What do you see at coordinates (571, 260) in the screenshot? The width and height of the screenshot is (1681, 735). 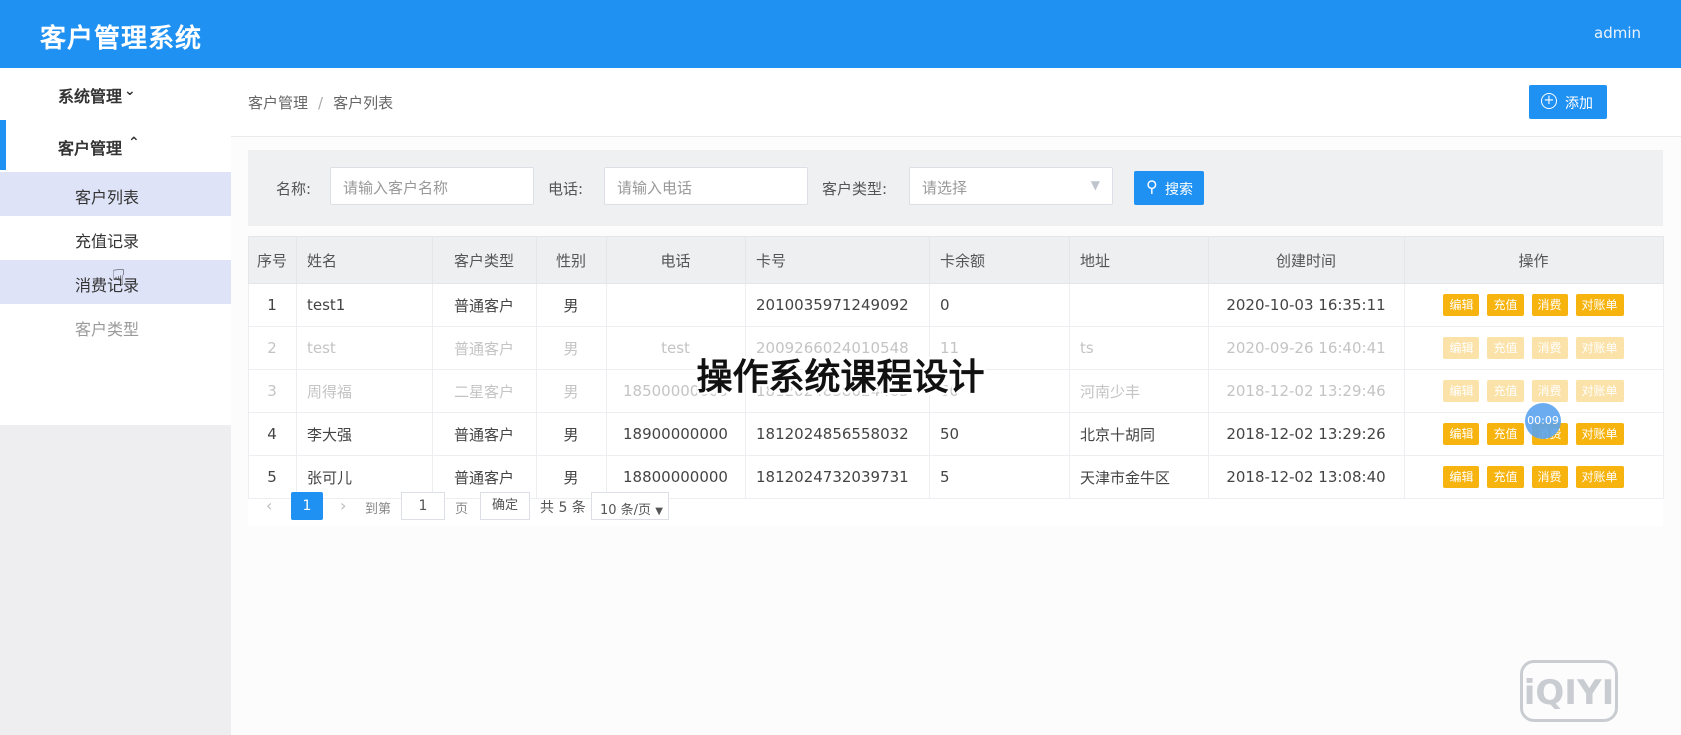 I see `column-header: 性别` at bounding box center [571, 260].